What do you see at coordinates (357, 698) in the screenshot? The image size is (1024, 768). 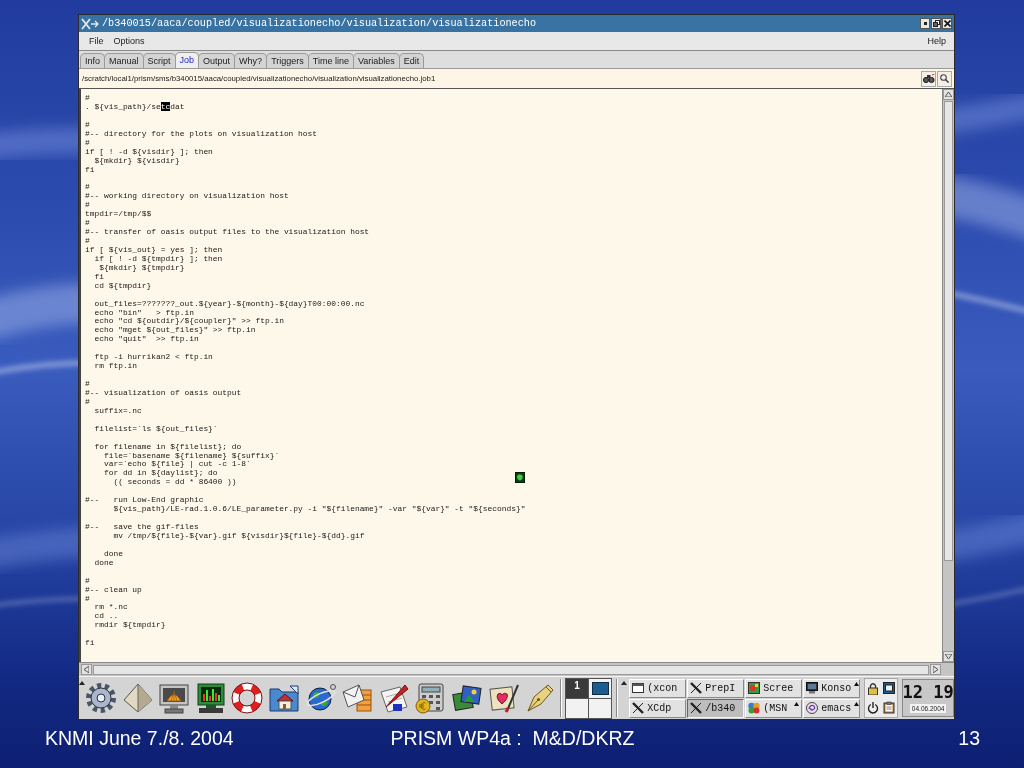 I see `envelope-stack-icon` at bounding box center [357, 698].